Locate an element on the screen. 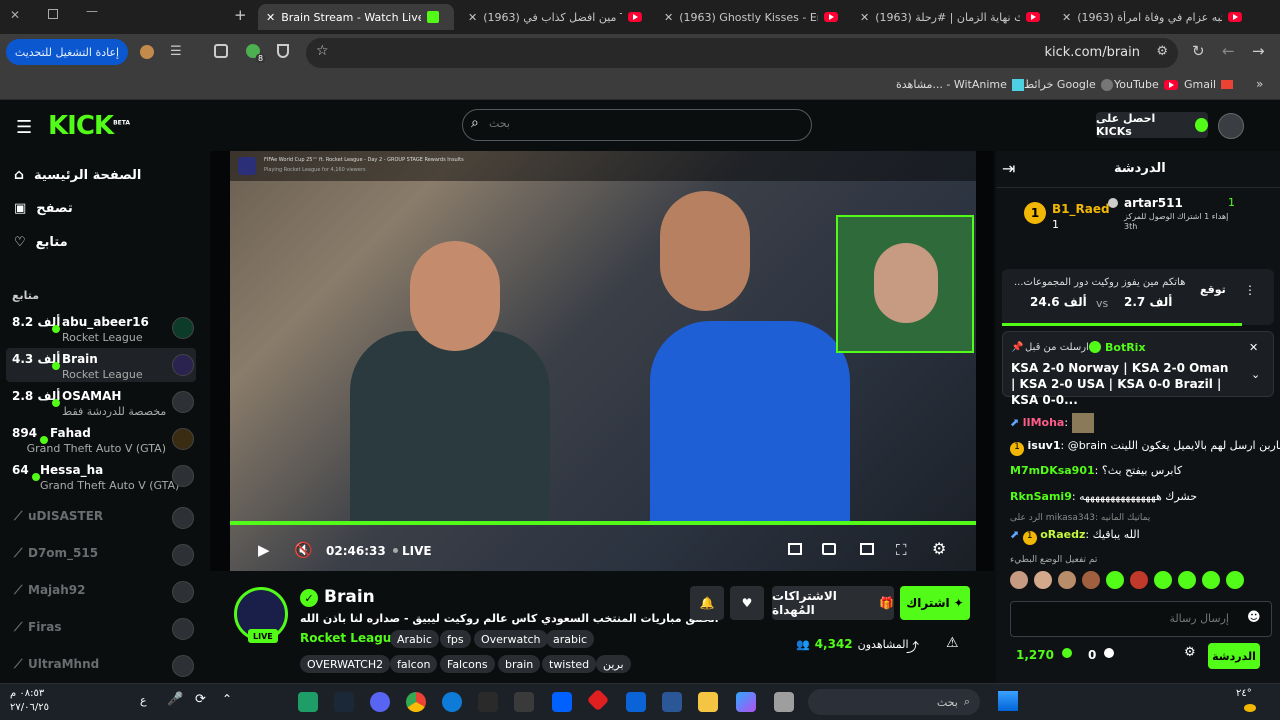  report-warning-icon: ⚠ is located at coordinates (952, 643).